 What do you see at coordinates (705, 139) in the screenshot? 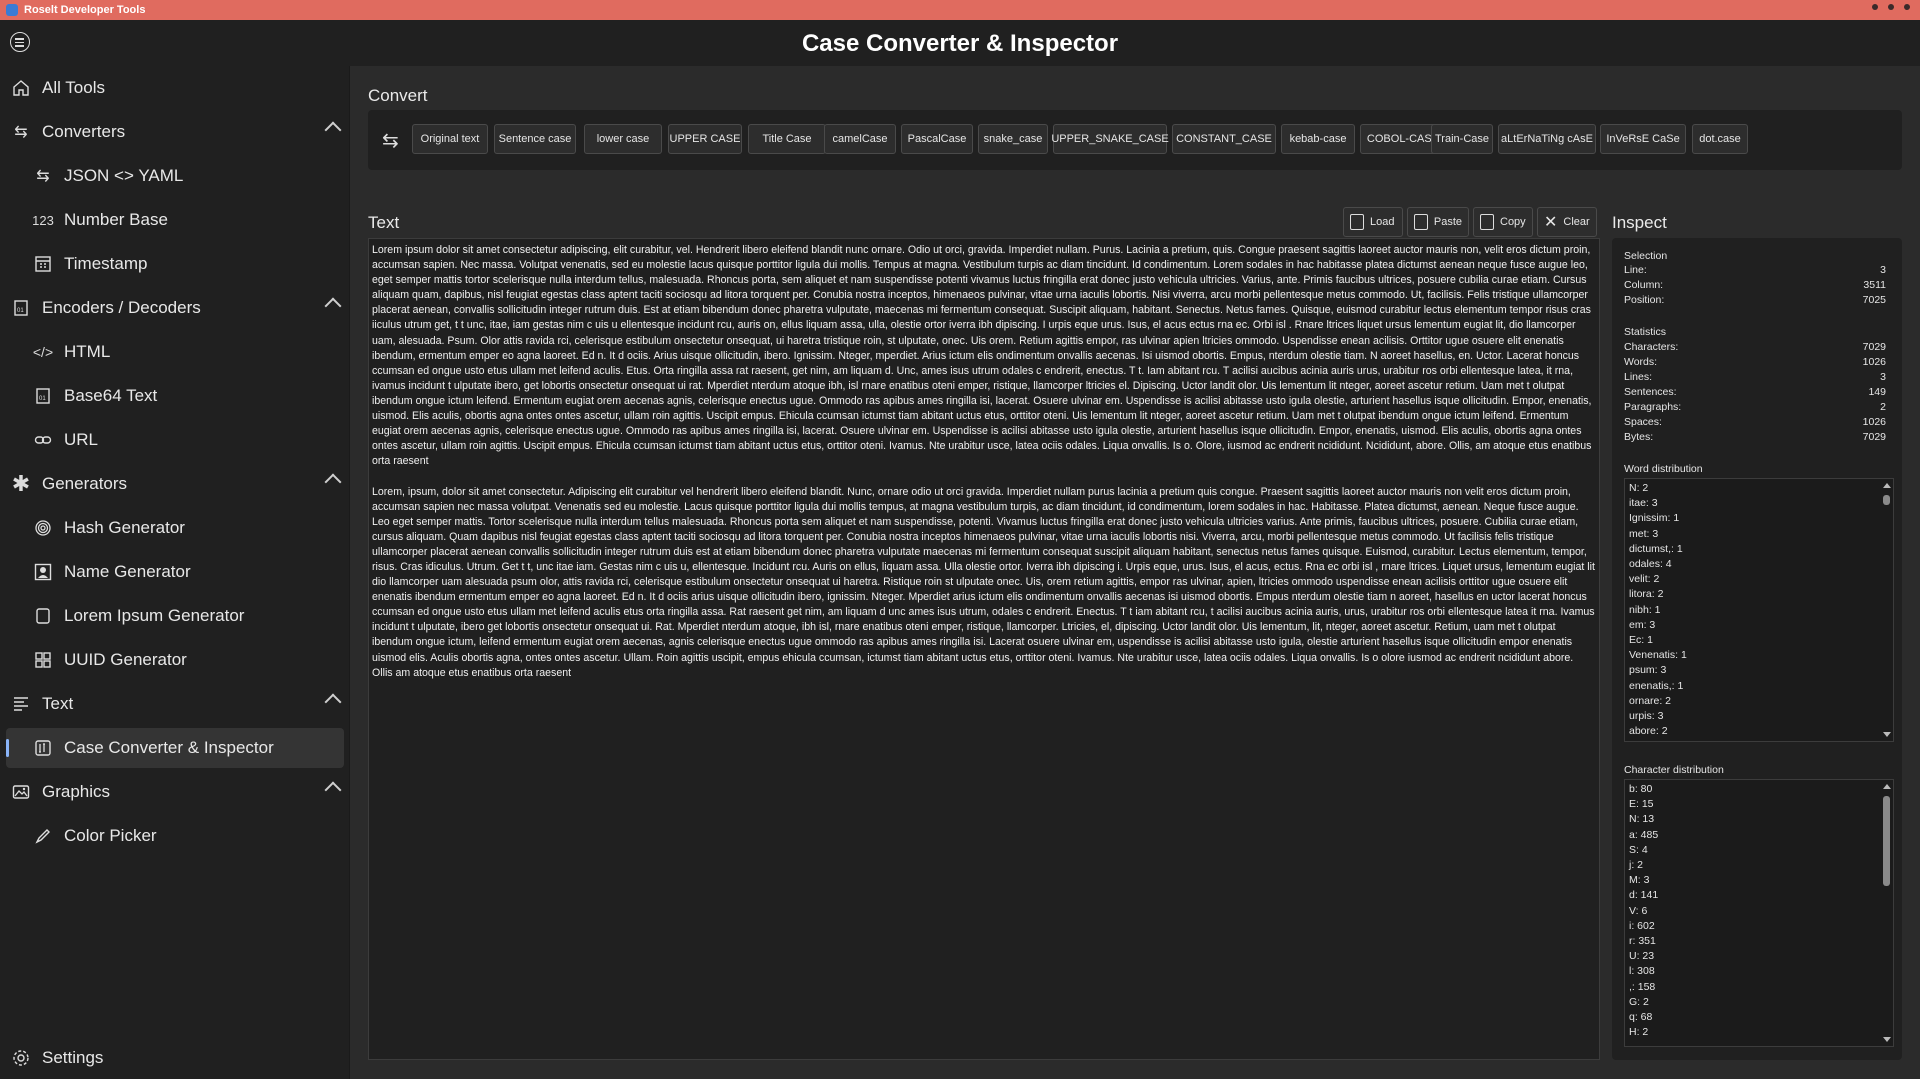
I see `case-button-upper-case: UPPER CASE` at bounding box center [705, 139].